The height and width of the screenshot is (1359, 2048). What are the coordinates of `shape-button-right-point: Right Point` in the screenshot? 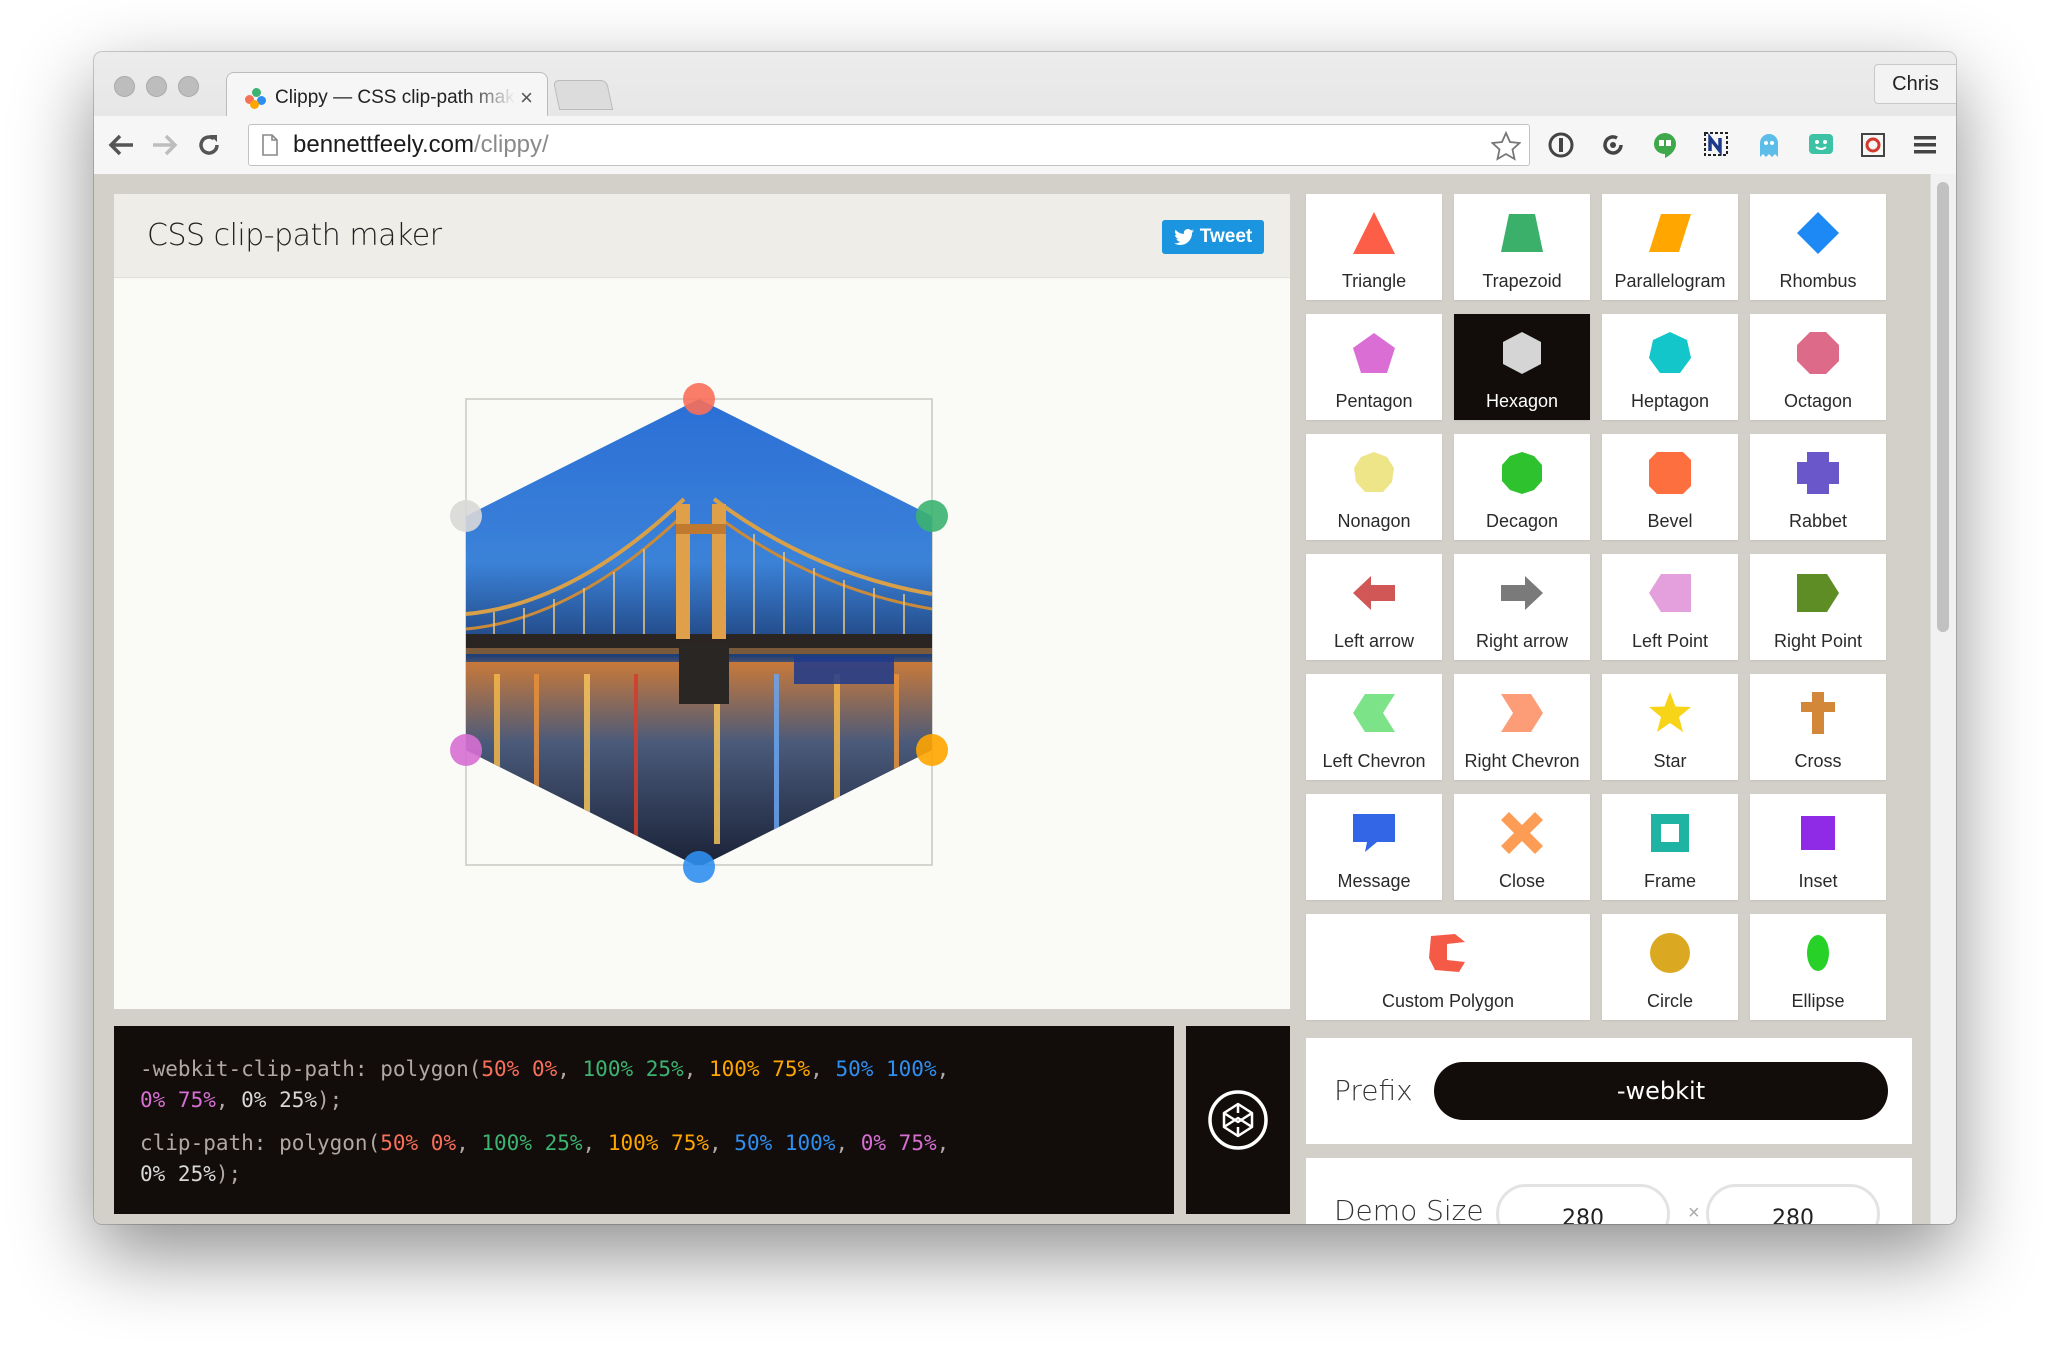 It's located at (1818, 607).